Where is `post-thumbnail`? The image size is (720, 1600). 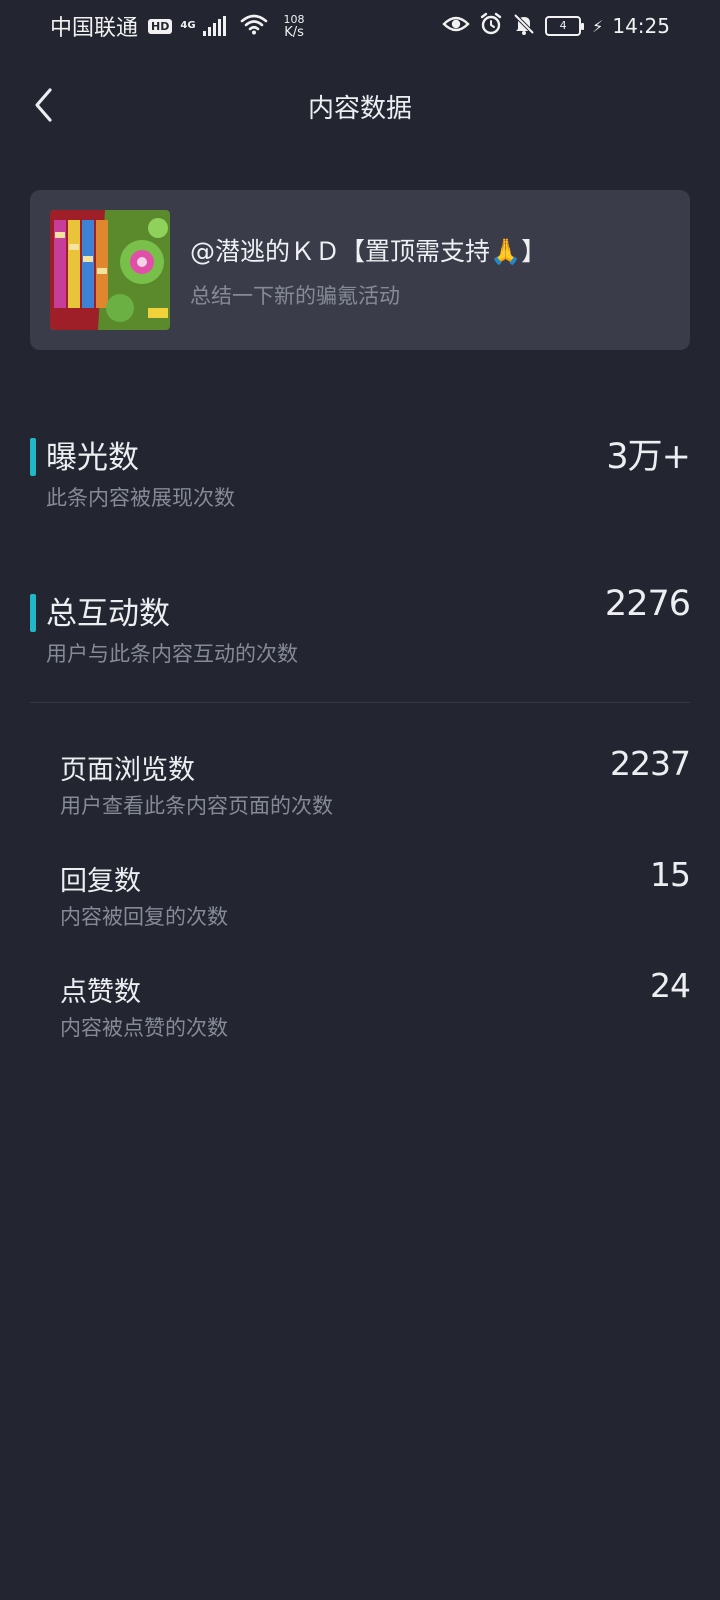 post-thumbnail is located at coordinates (110, 270).